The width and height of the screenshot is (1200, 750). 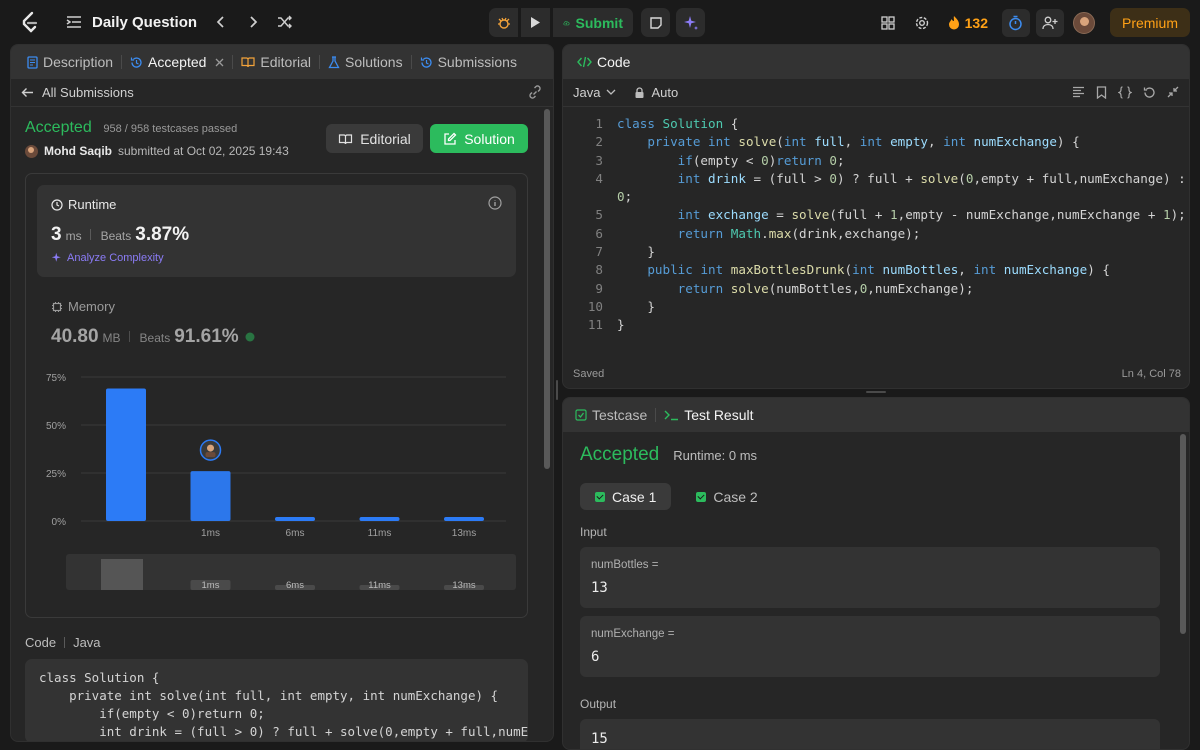 I want to click on bookmark-icon, so click(x=1101, y=92).